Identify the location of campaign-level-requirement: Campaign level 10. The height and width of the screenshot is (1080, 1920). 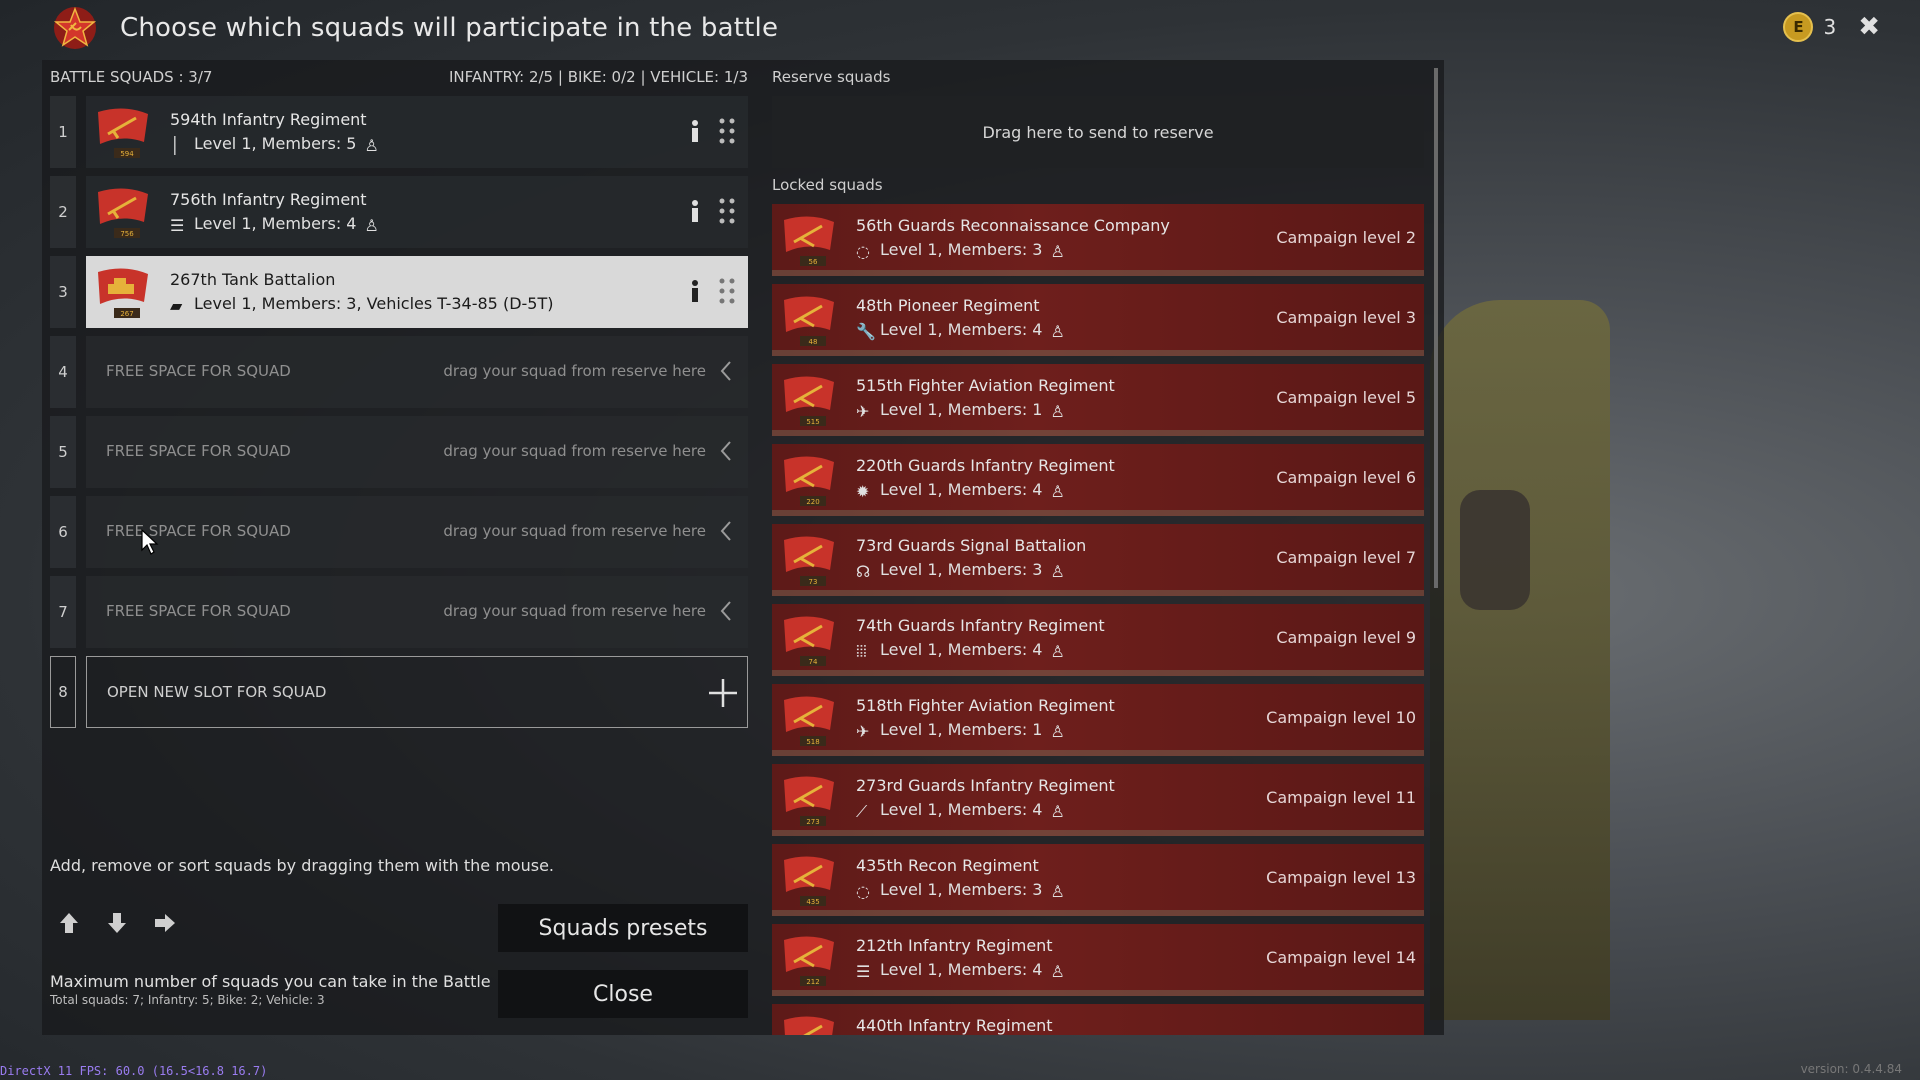
(1341, 717).